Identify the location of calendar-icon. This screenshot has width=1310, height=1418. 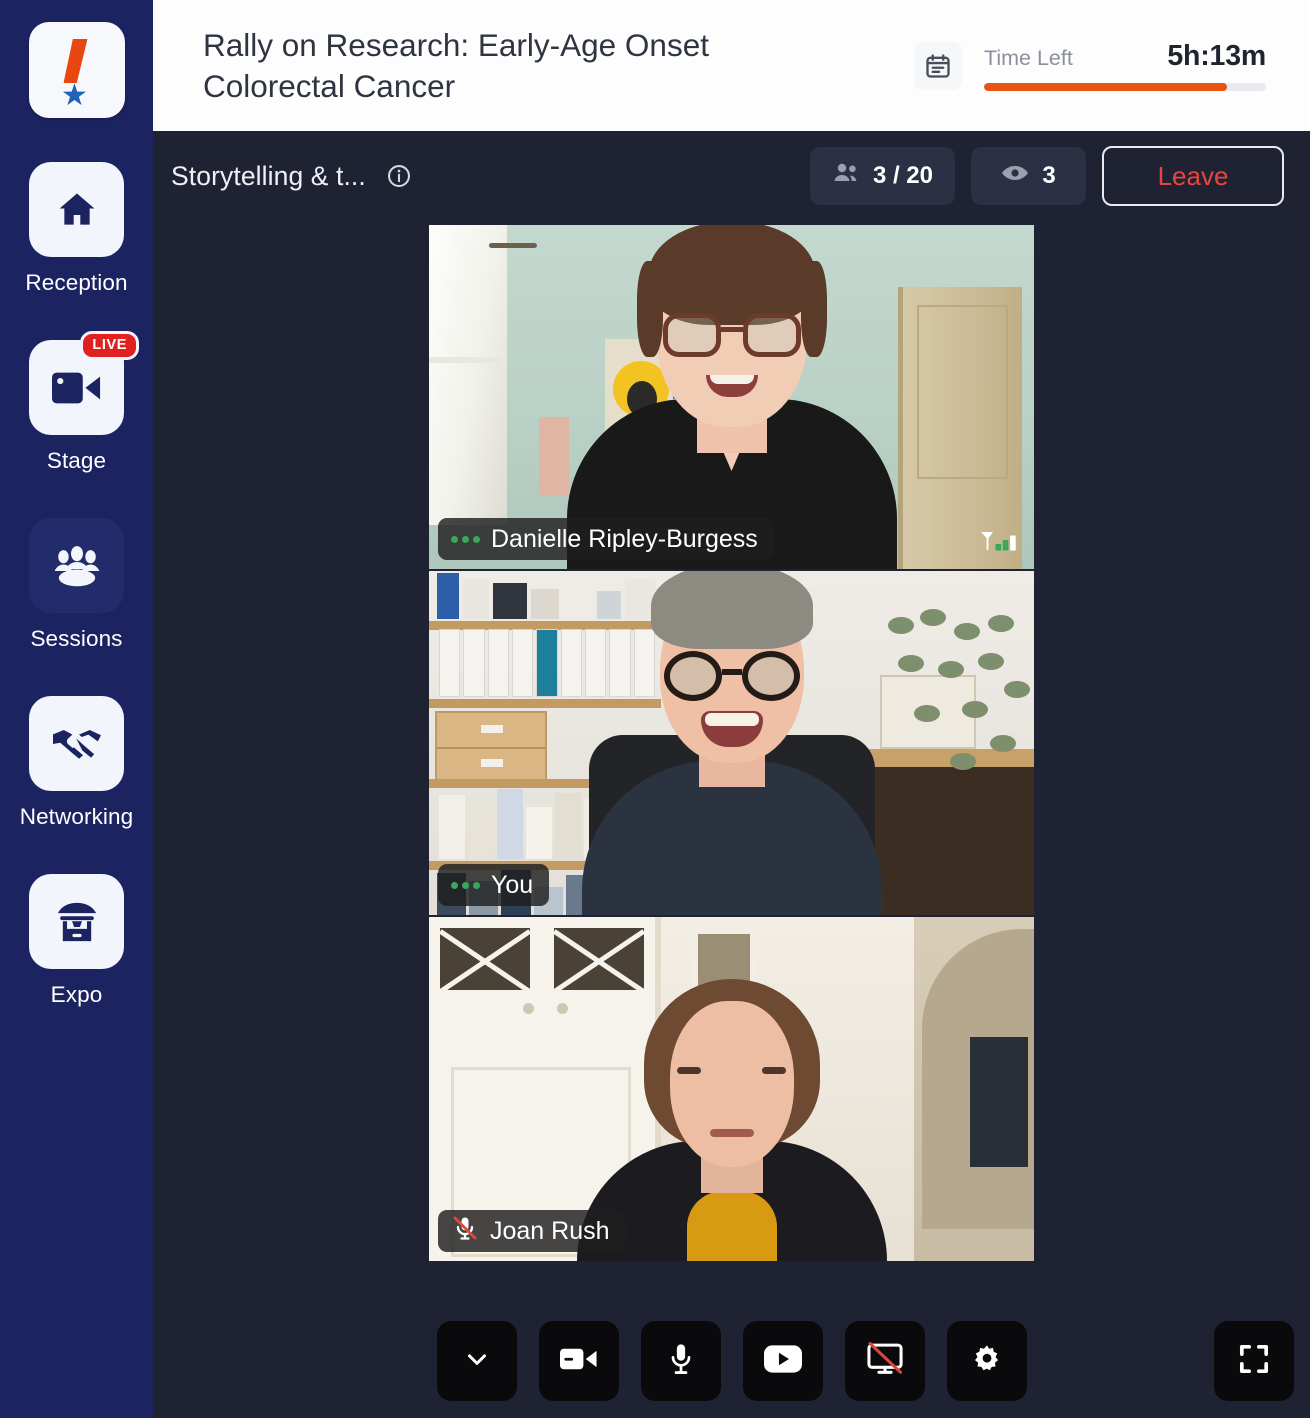
(938, 65).